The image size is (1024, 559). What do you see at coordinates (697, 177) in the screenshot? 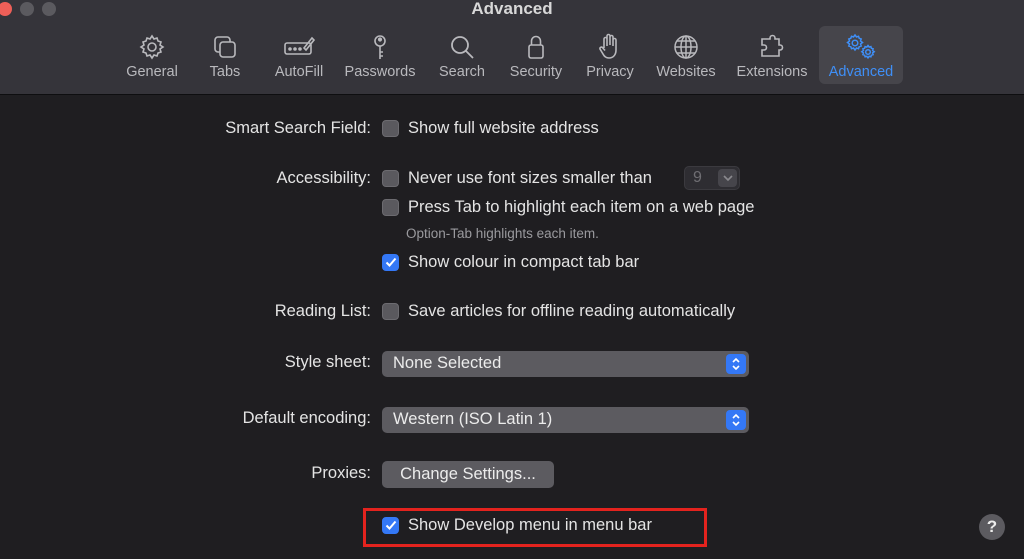
I see `min-font-size-value: 9` at bounding box center [697, 177].